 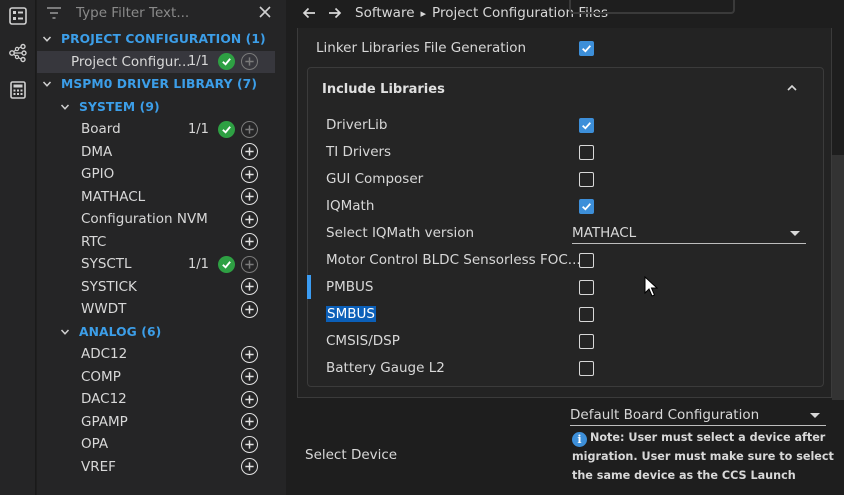 I want to click on library-label-driverlib: DriverLib, so click(x=357, y=125).